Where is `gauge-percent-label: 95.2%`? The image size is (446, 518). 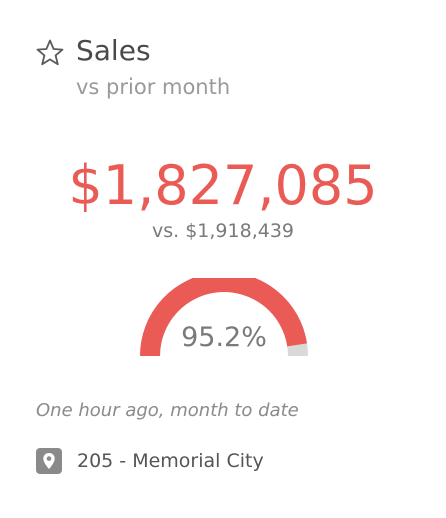 gauge-percent-label: 95.2% is located at coordinates (224, 337).